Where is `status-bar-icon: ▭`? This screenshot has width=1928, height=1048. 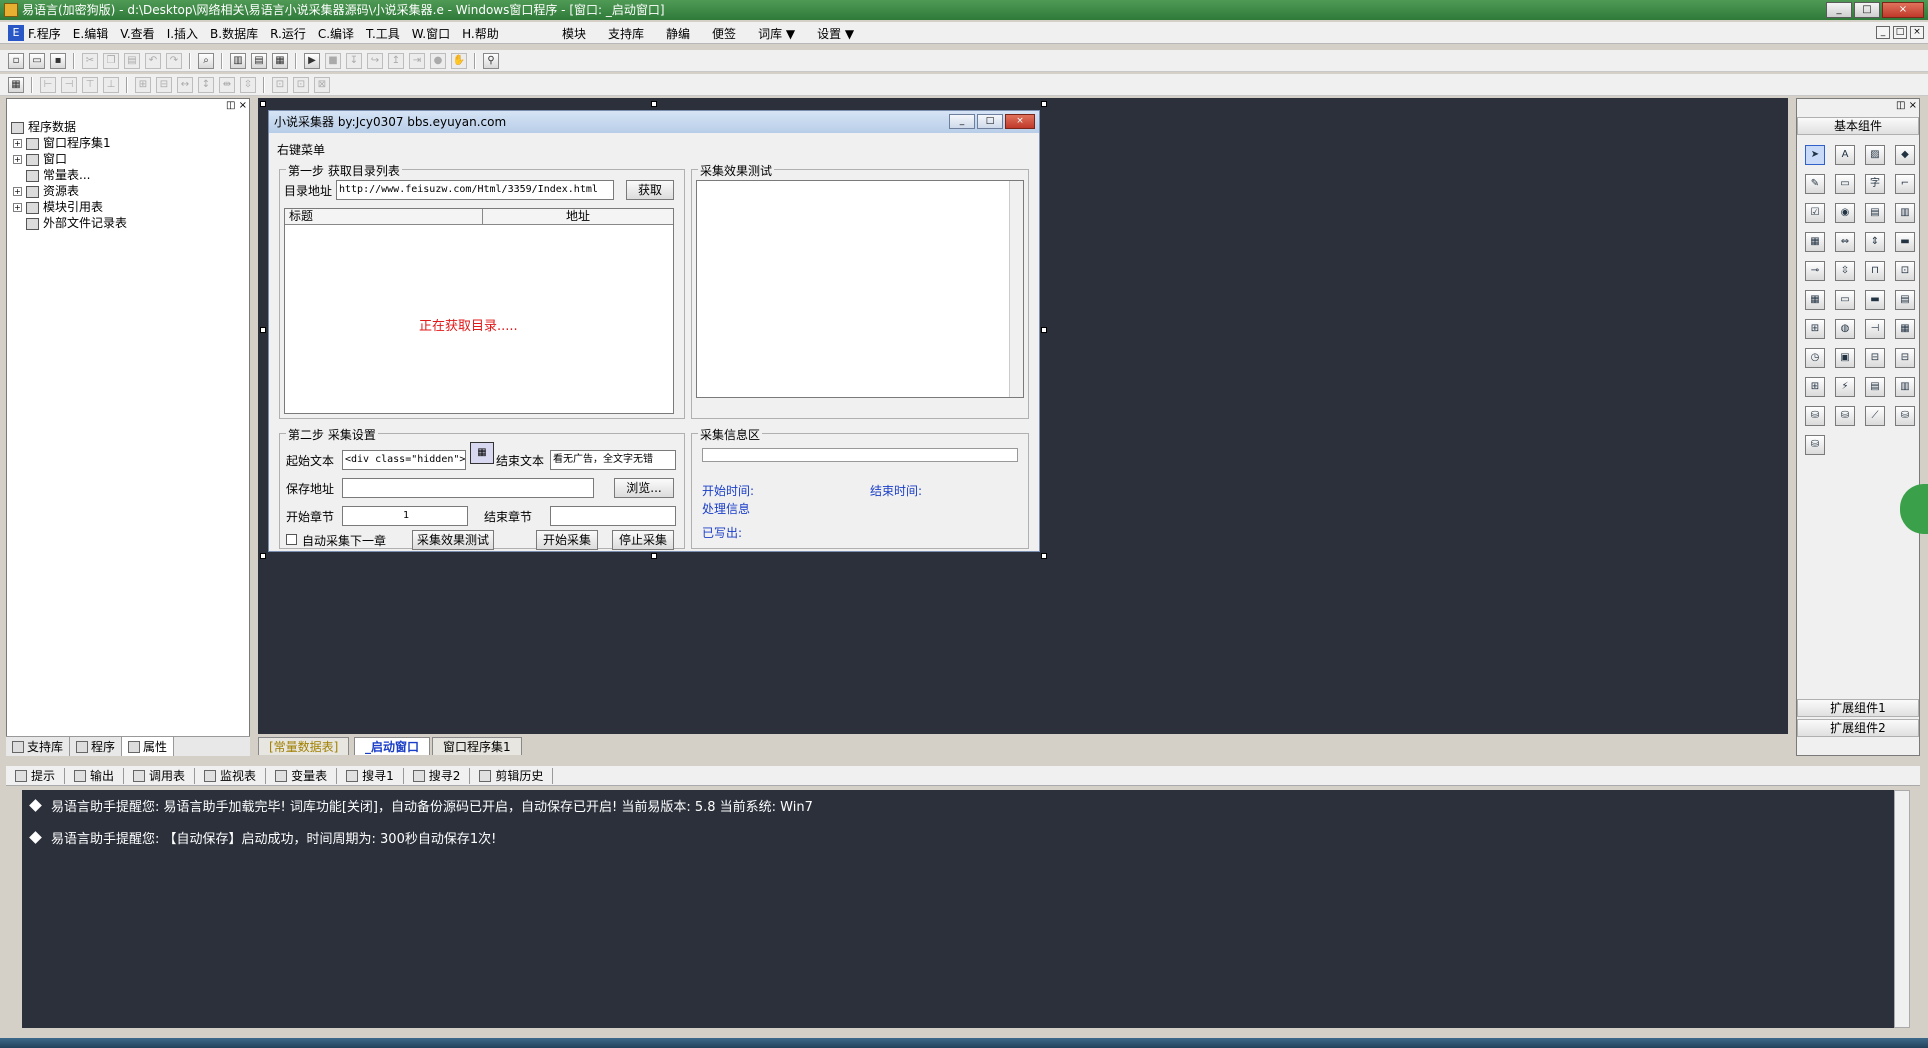
status-bar-icon: ▭ is located at coordinates (1845, 300).